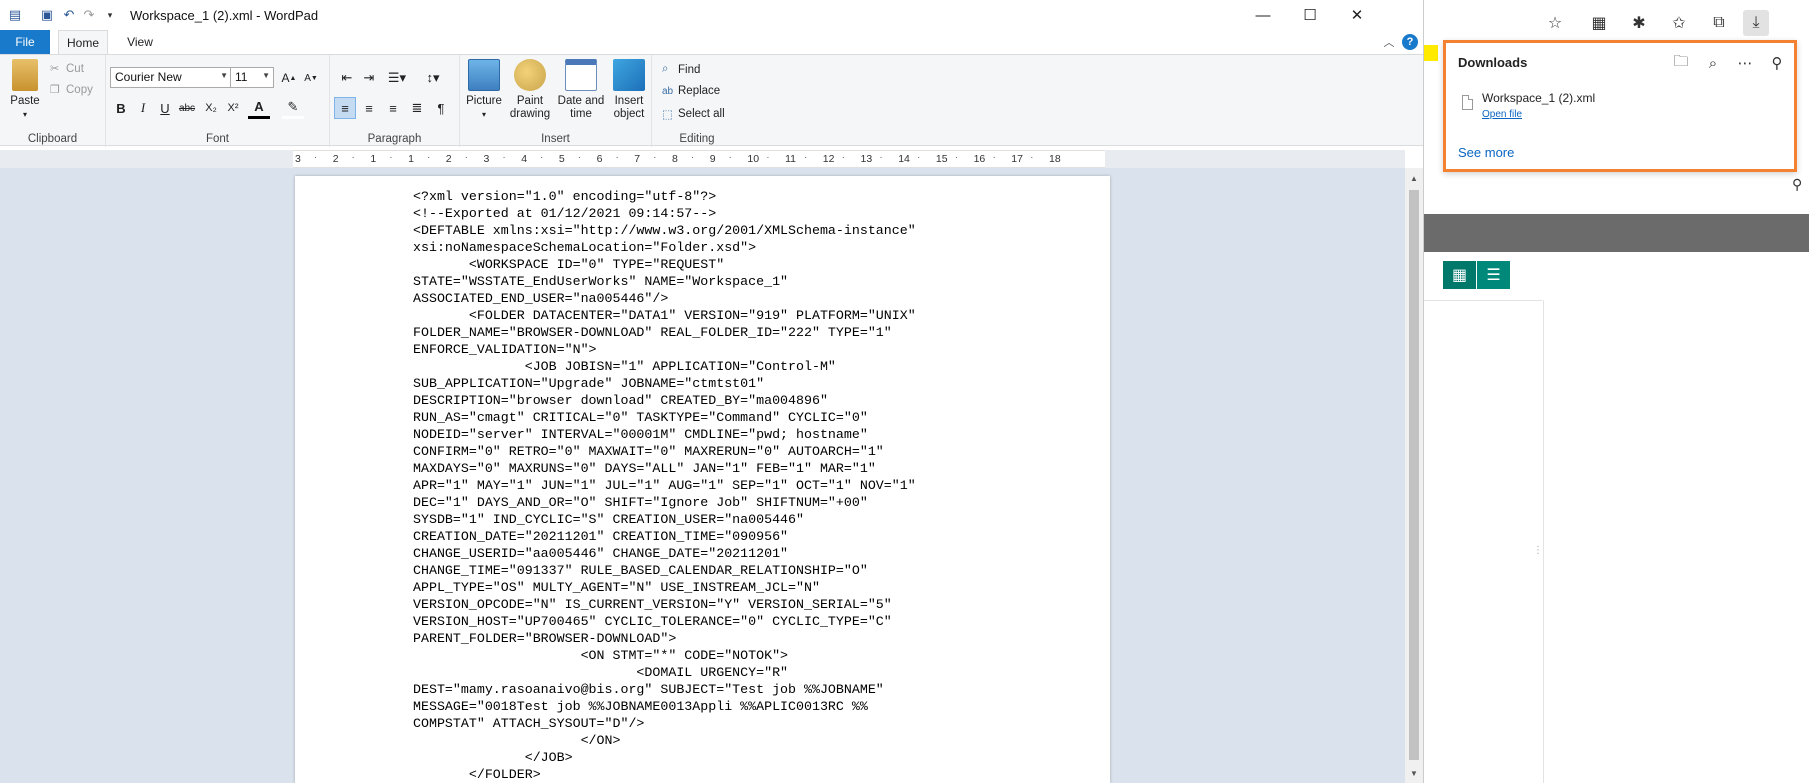  What do you see at coordinates (52, 139) in the screenshot?
I see `group-label: Clipboard` at bounding box center [52, 139].